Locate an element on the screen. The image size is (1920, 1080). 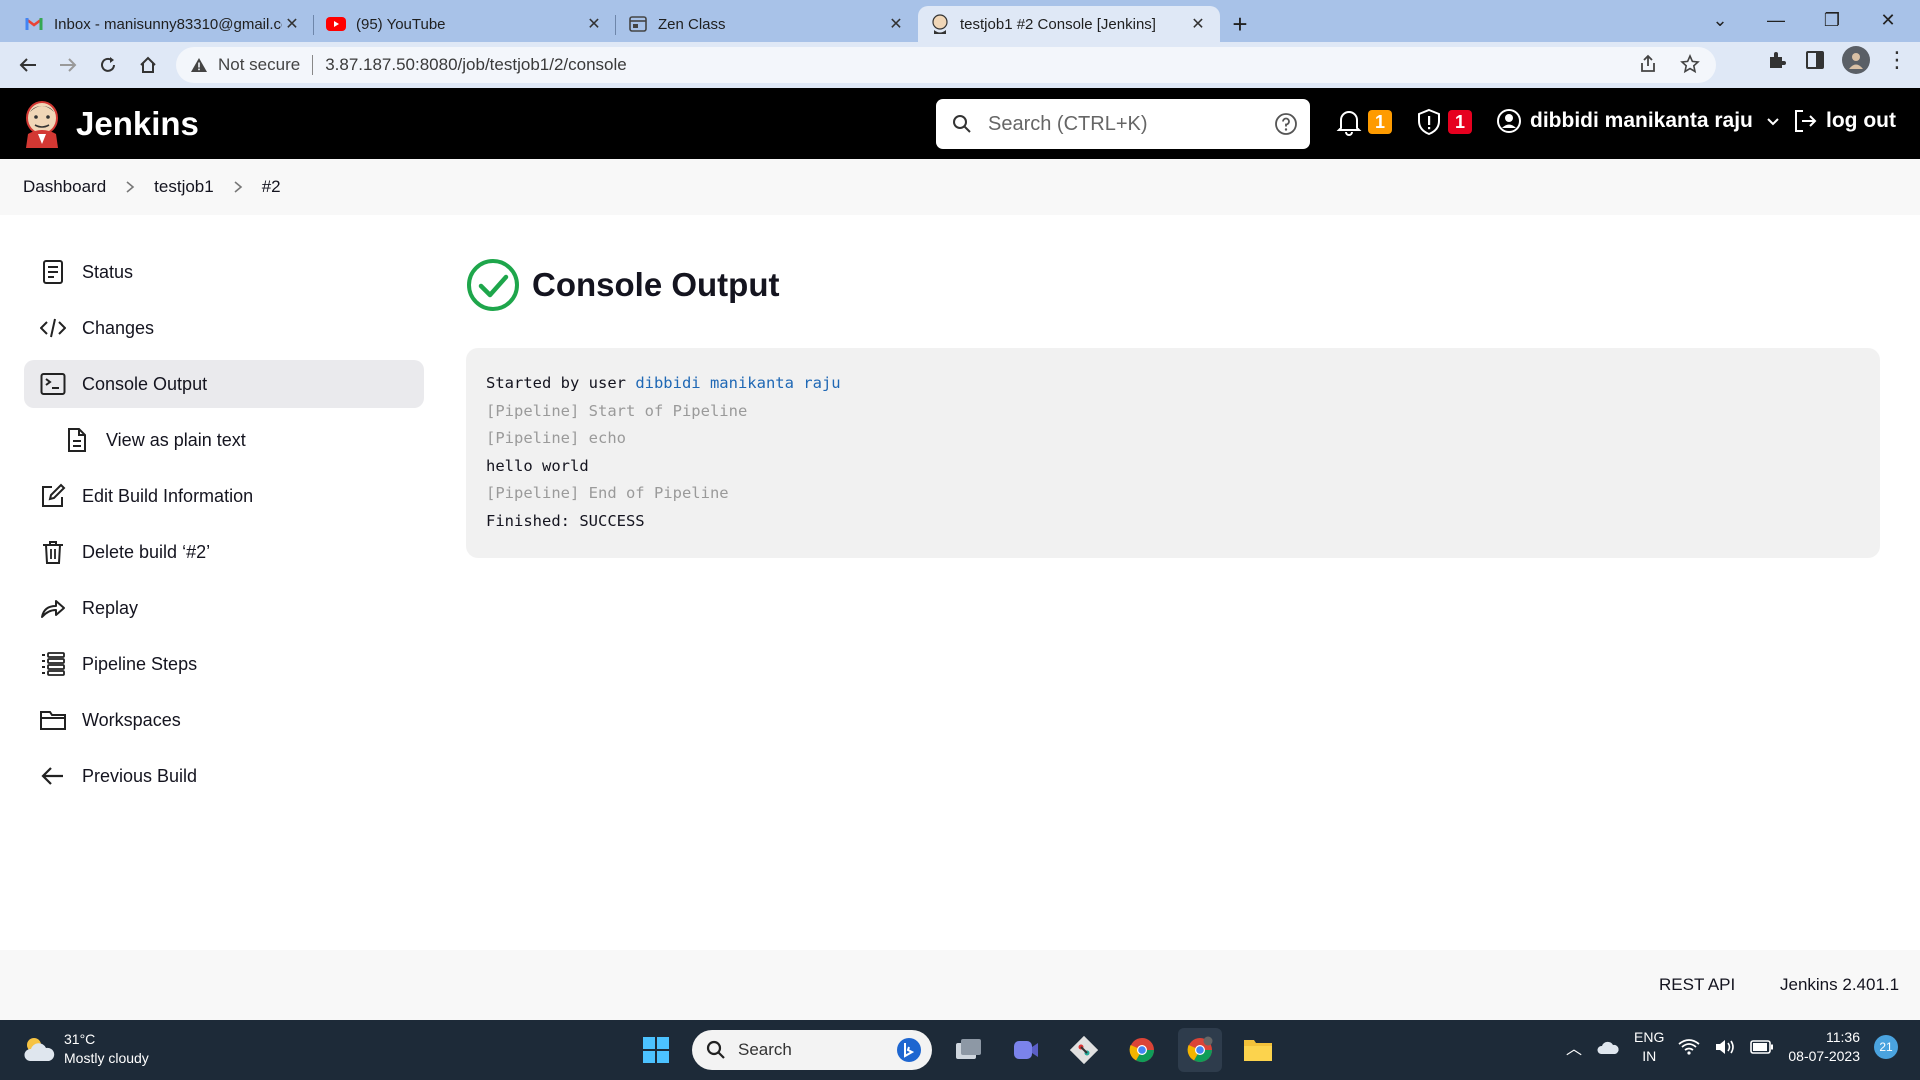
extensions-icon is located at coordinates (1777, 60).